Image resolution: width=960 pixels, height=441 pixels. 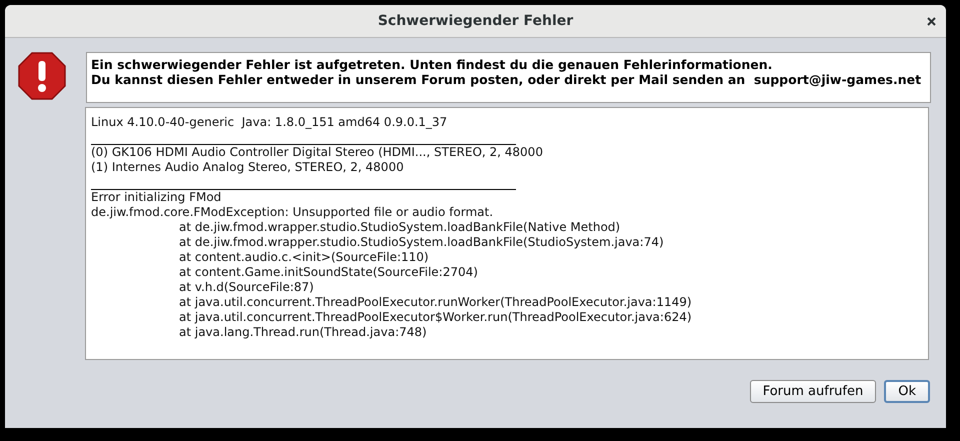 What do you see at coordinates (907, 391) in the screenshot?
I see `dialog-button: Ok` at bounding box center [907, 391].